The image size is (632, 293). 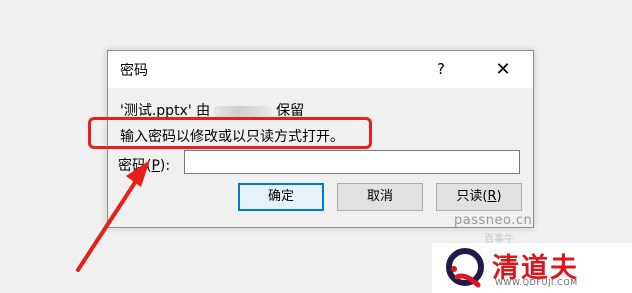 What do you see at coordinates (536, 282) in the screenshot?
I see `logo-url: WWW.QDFUJI.COM` at bounding box center [536, 282].